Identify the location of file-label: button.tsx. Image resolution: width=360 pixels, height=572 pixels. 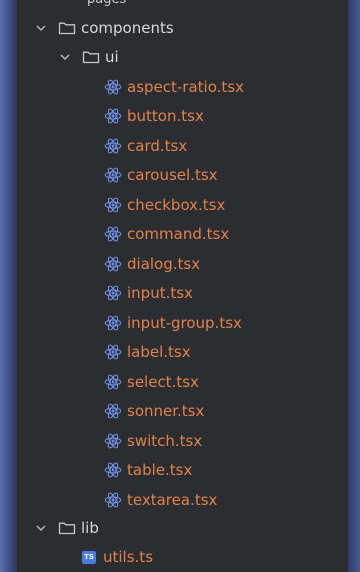
(165, 116).